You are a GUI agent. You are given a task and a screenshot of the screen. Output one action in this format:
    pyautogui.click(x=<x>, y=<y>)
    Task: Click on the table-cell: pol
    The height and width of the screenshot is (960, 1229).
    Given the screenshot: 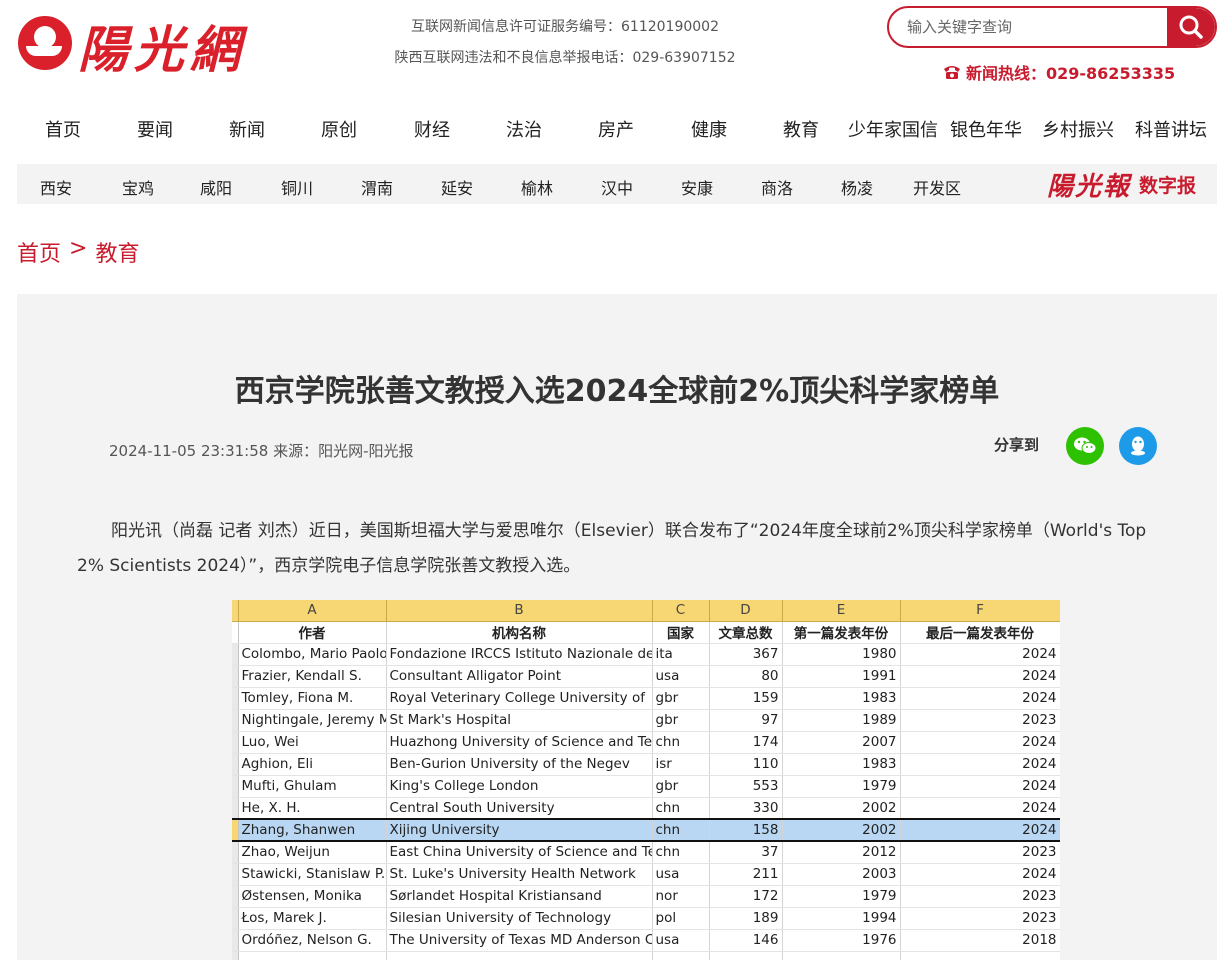 What is the action you would take?
    pyautogui.click(x=681, y=918)
    